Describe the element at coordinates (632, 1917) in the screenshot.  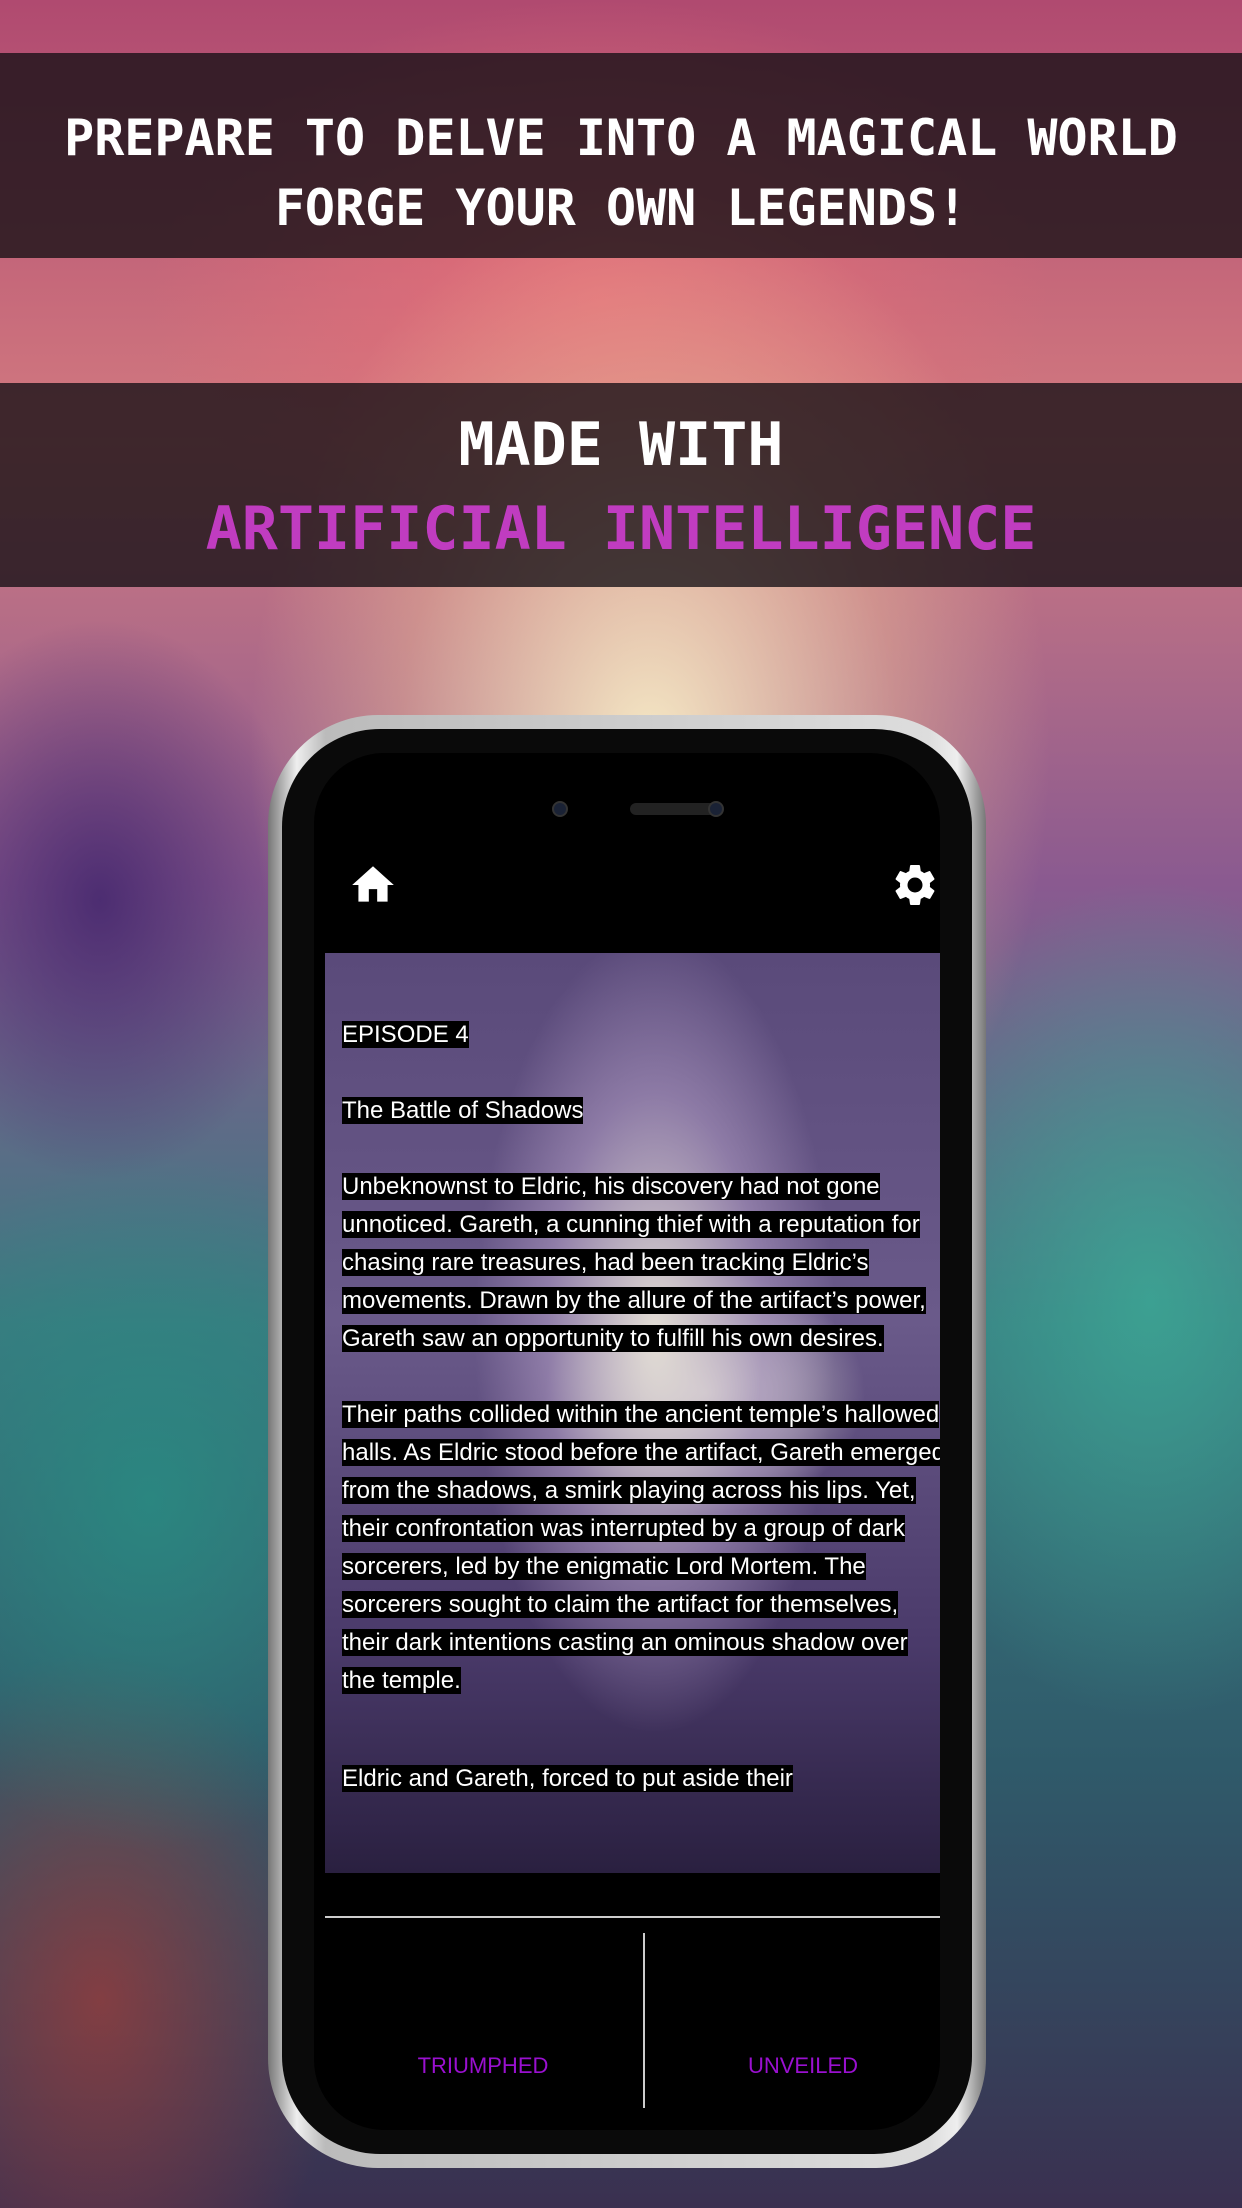
I see `divider` at that location.